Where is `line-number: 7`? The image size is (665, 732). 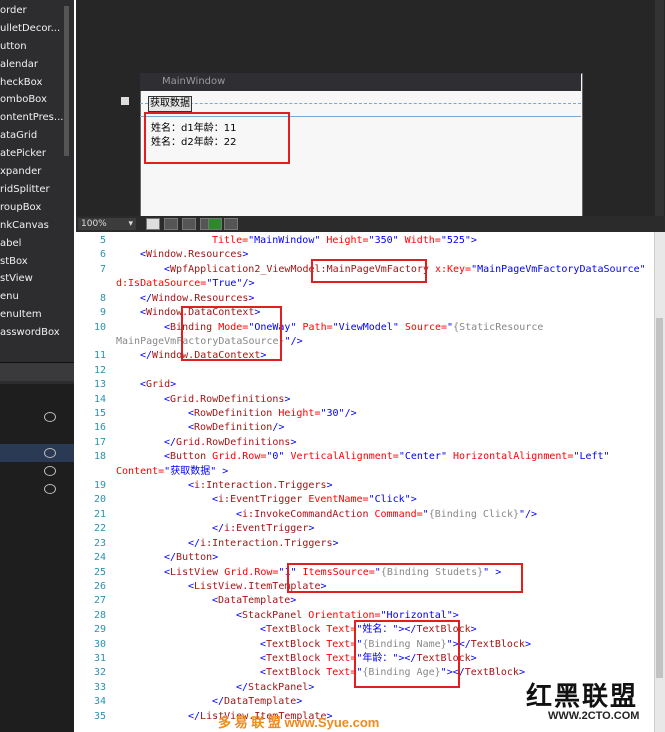 line-number: 7 is located at coordinates (102, 269).